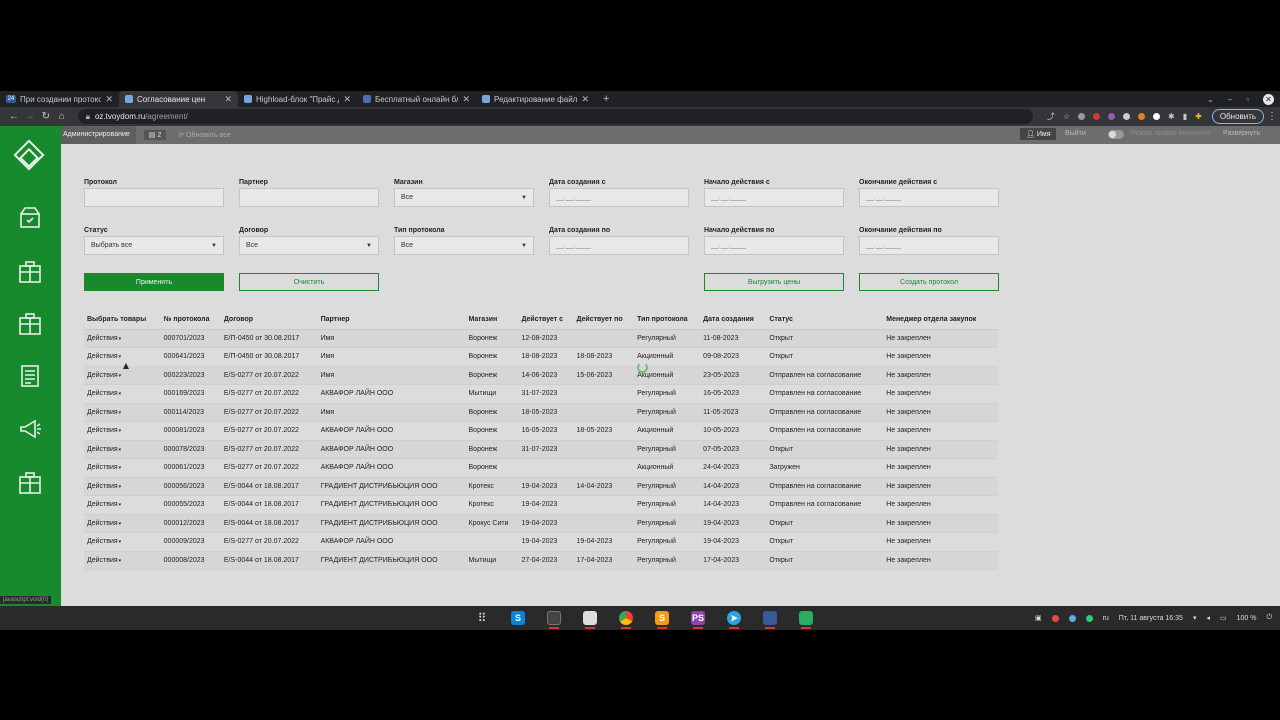 This screenshot has height=720, width=1280. Describe the element at coordinates (155, 135) in the screenshot. I see `notifications-badge: ▤ 2` at that location.